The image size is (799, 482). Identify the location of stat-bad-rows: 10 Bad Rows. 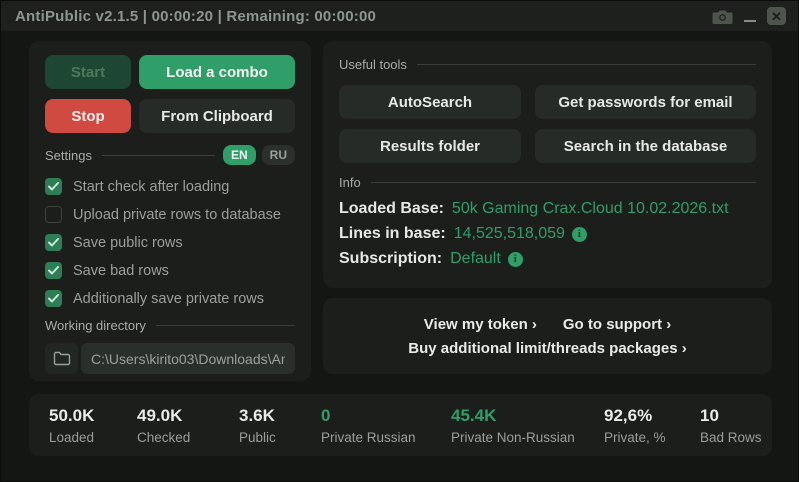
(731, 425).